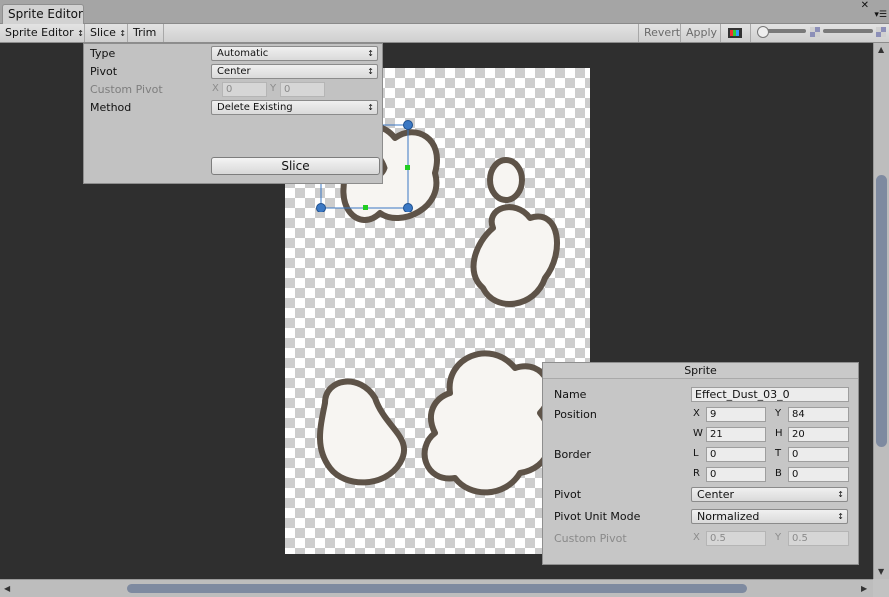  I want to click on tab-sprite-editor: Sprite Editor, so click(43, 14).